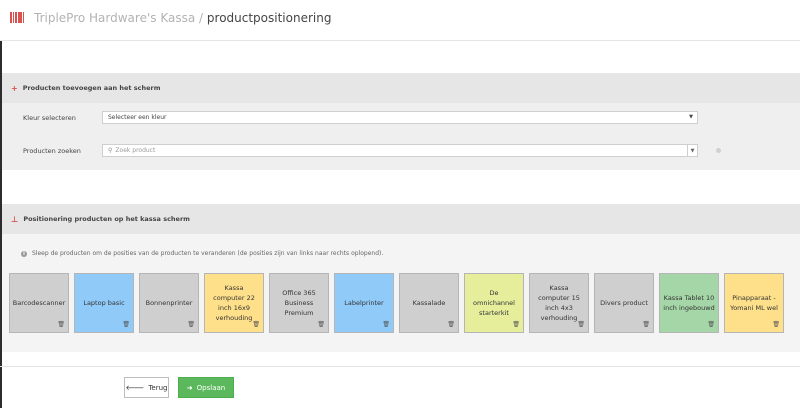 The width and height of the screenshot is (800, 408). I want to click on product-tile: Kassalade 🗑, so click(429, 303).